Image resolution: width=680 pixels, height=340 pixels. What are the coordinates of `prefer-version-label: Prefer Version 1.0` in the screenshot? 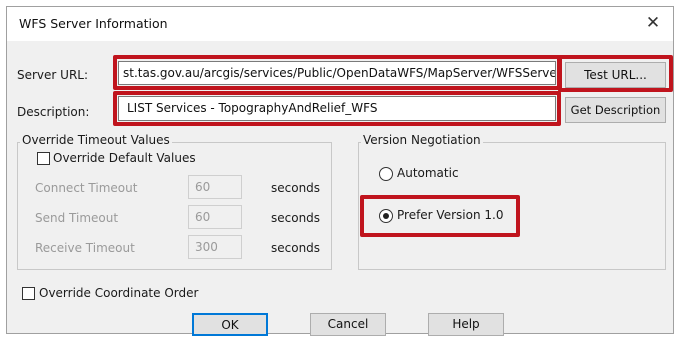 It's located at (450, 215).